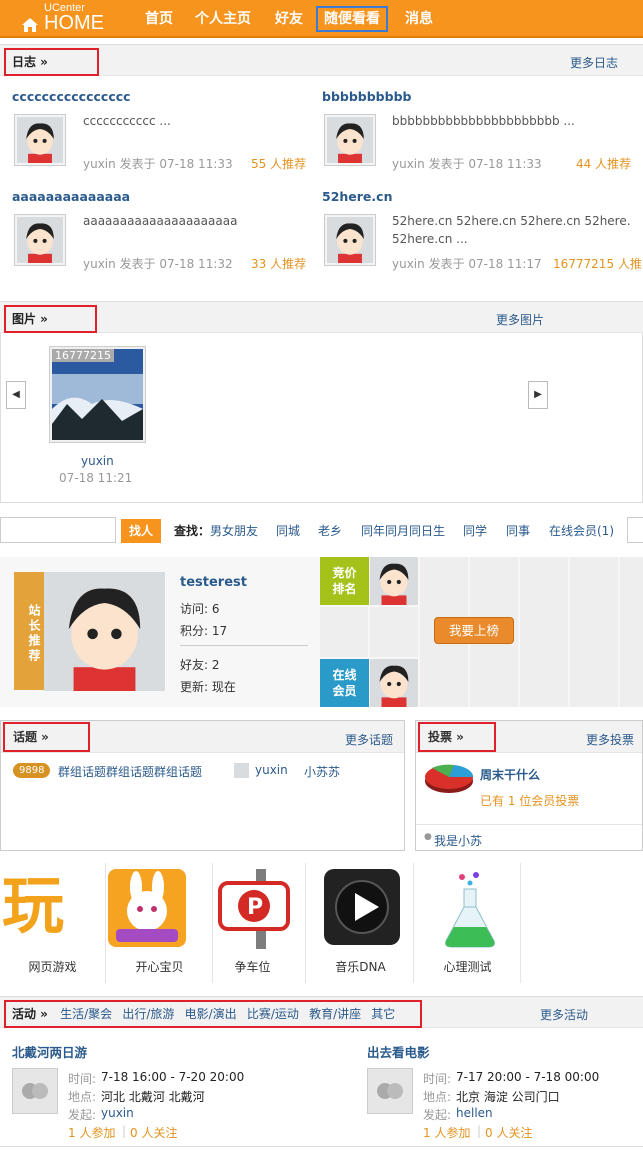 The height and width of the screenshot is (1151, 643). I want to click on photo-time: 07-18 11:21, so click(96, 478).